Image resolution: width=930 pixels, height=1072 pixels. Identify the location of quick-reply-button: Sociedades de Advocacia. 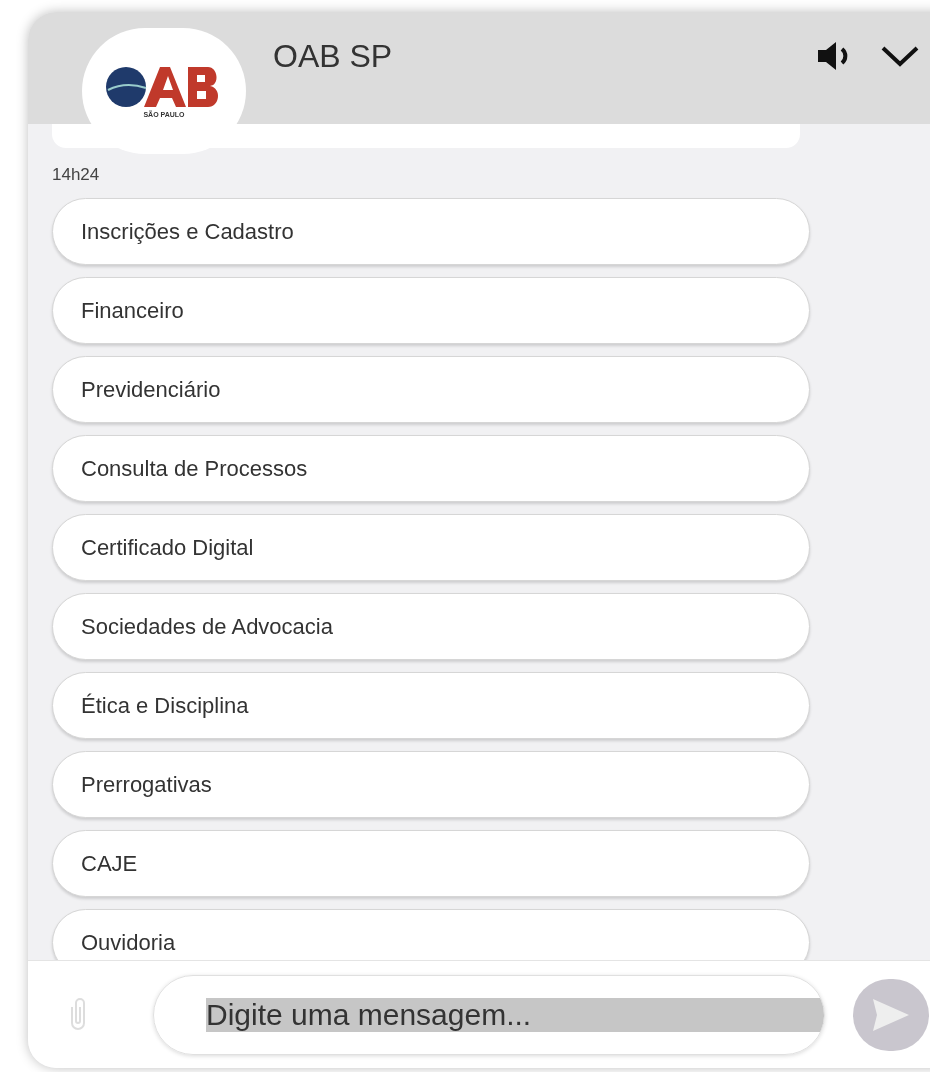
(431, 626).